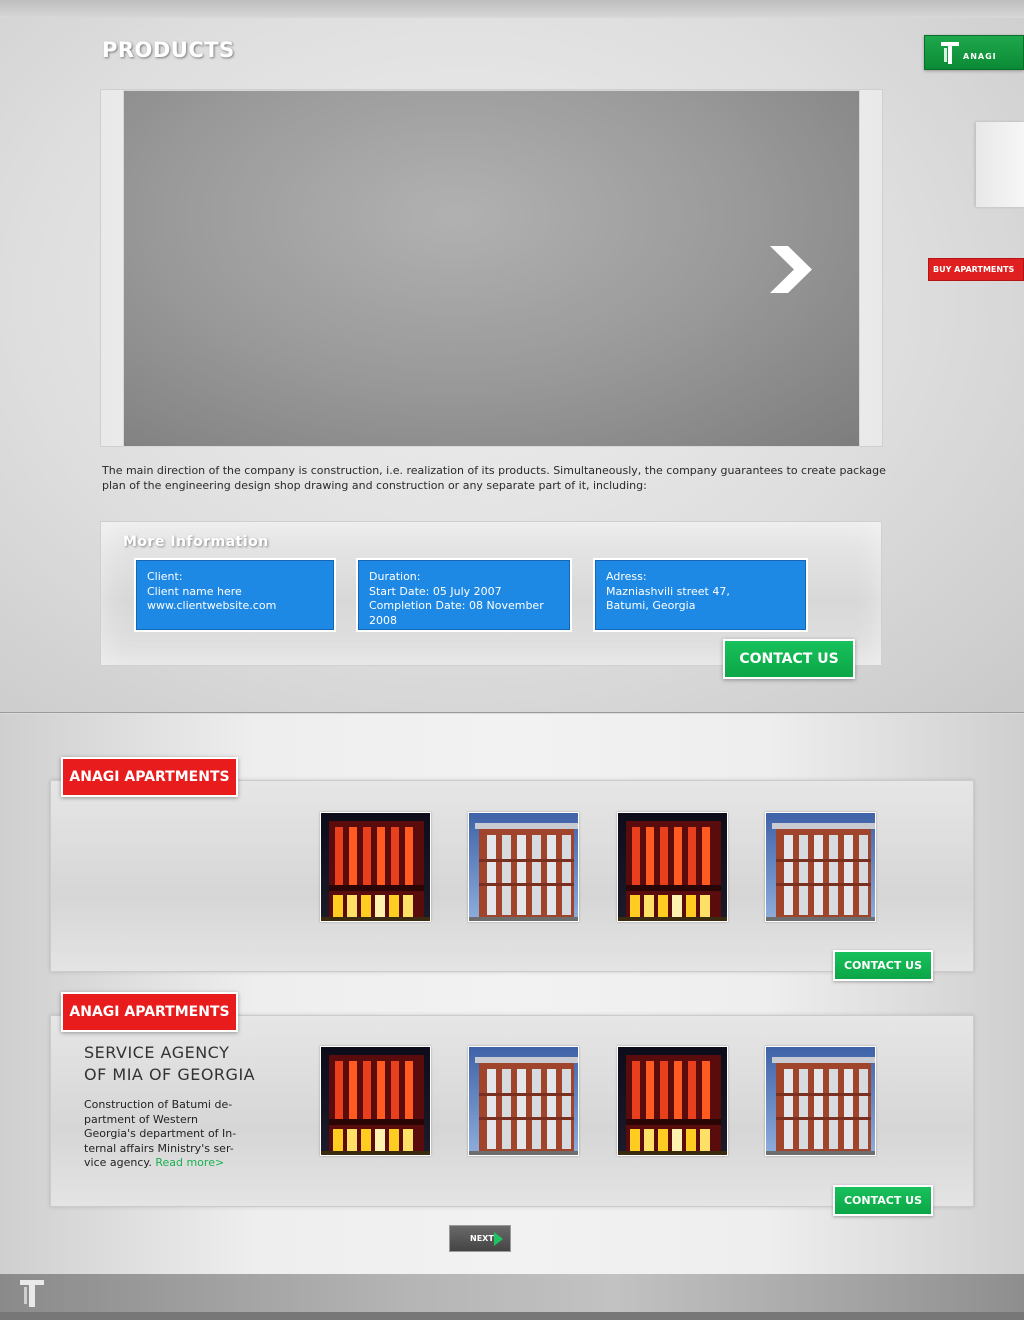  I want to click on start-date: Start Date: 05 July 2007, so click(435, 591).